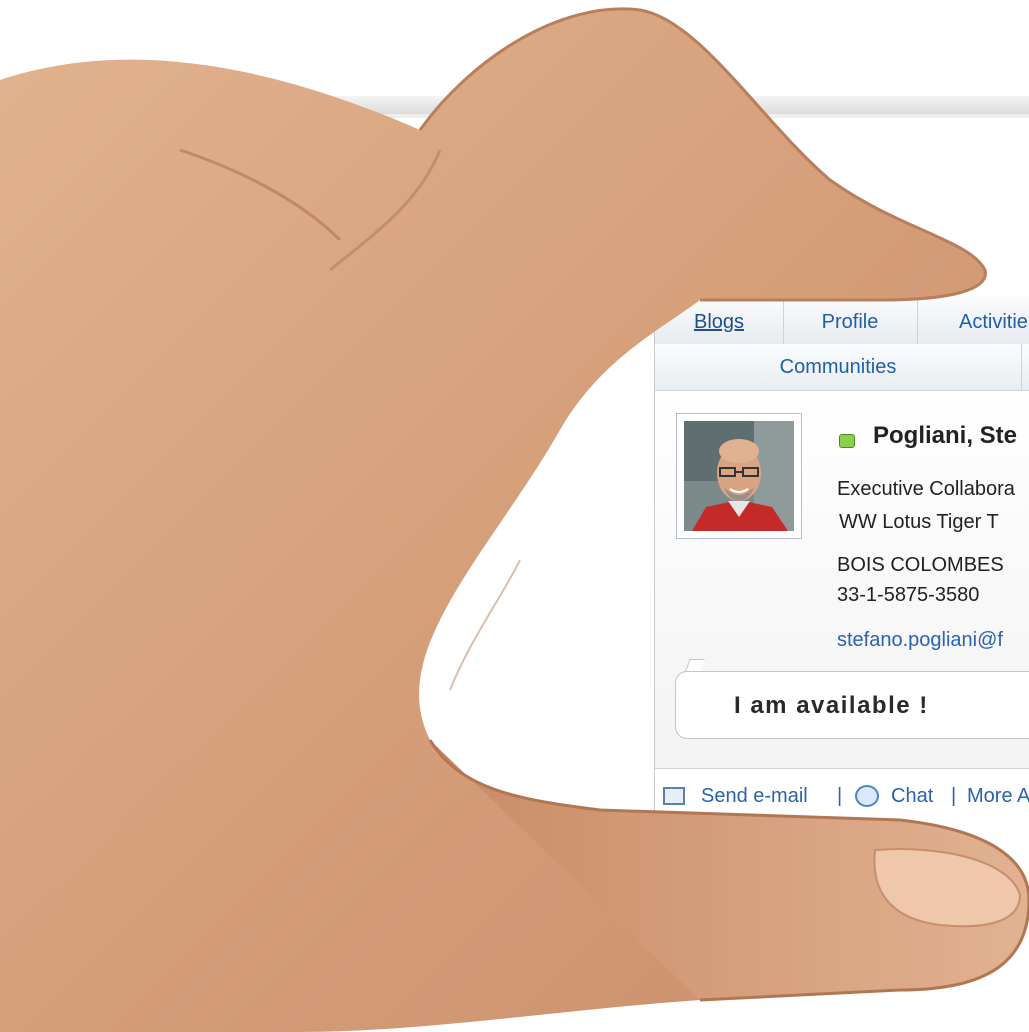 The image size is (1029, 1032). I want to click on chat-icon, so click(867, 796).